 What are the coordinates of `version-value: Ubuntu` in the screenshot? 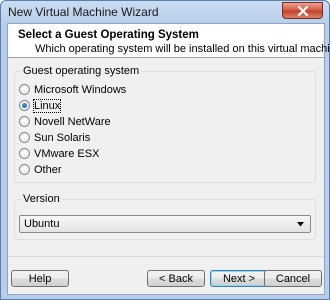 It's located at (42, 224).